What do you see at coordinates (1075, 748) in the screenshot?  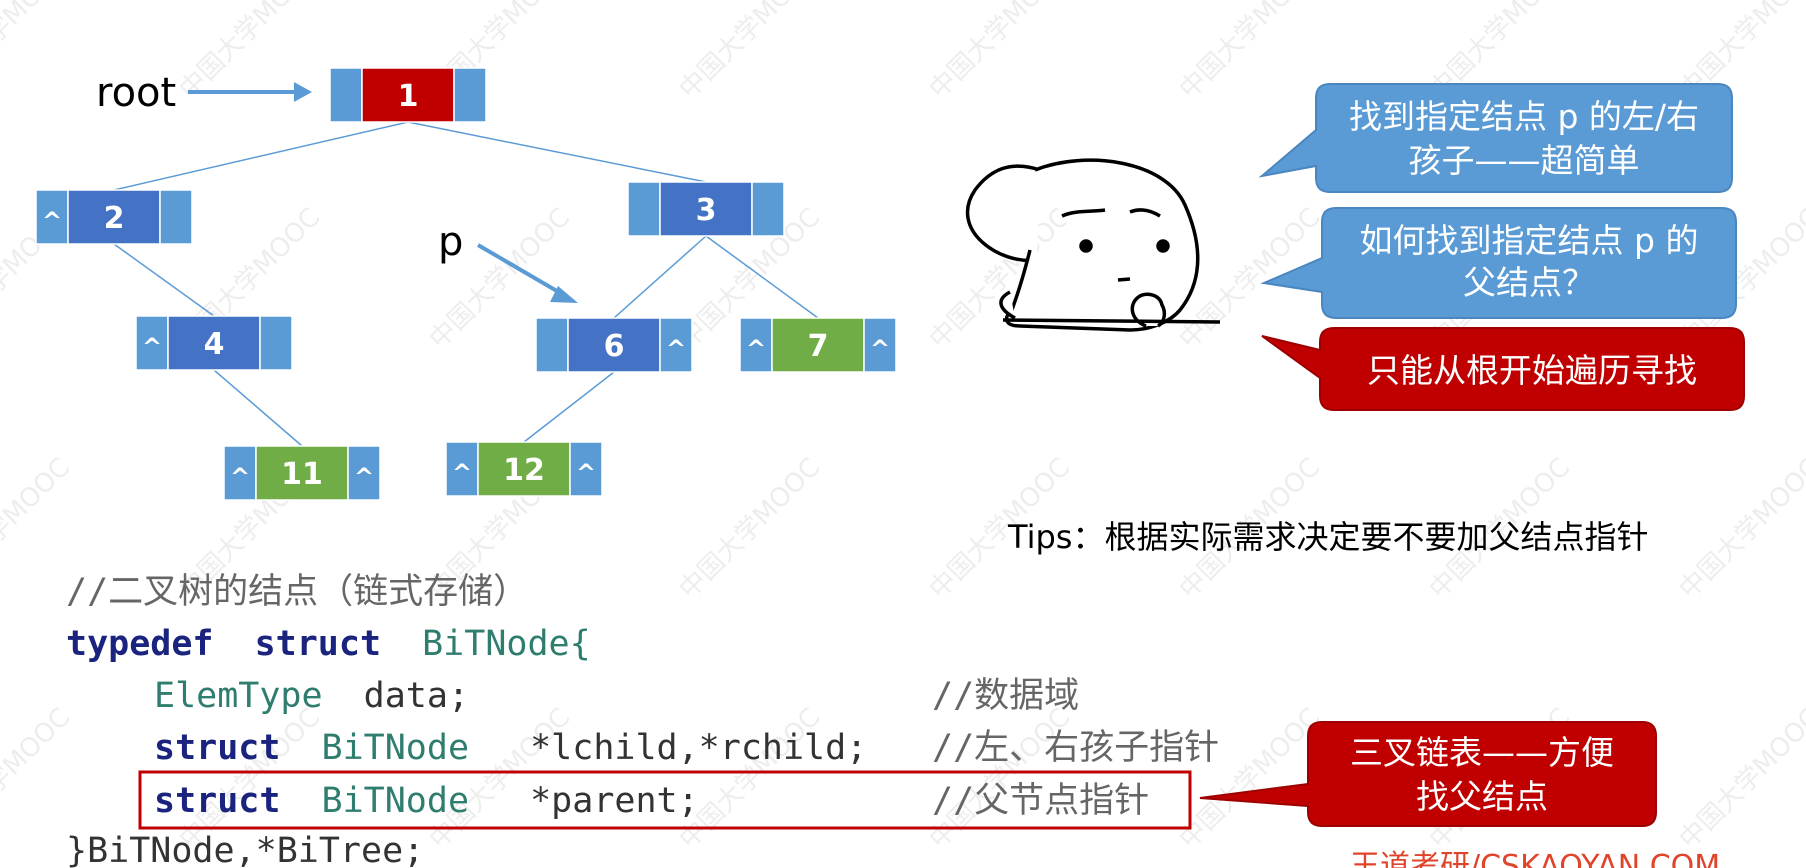 I see `code-line-3-comment: //左、右孩子指针` at bounding box center [1075, 748].